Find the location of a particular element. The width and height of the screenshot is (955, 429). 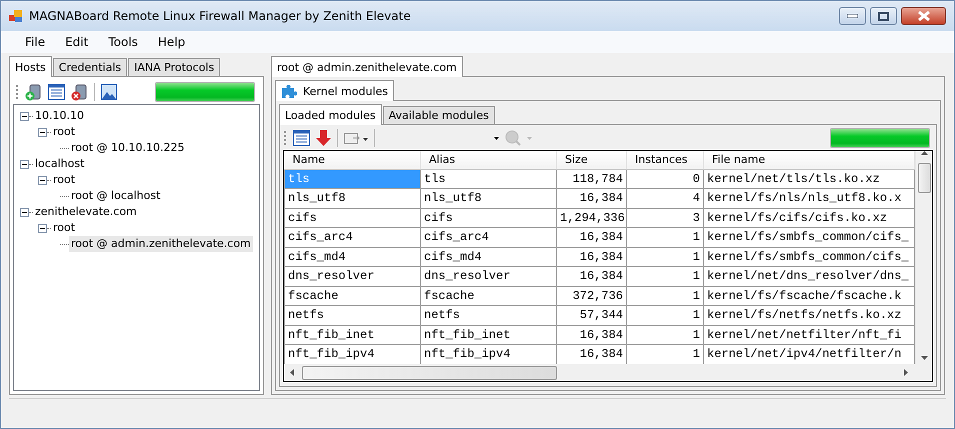

menu-item: Tools is located at coordinates (123, 42).